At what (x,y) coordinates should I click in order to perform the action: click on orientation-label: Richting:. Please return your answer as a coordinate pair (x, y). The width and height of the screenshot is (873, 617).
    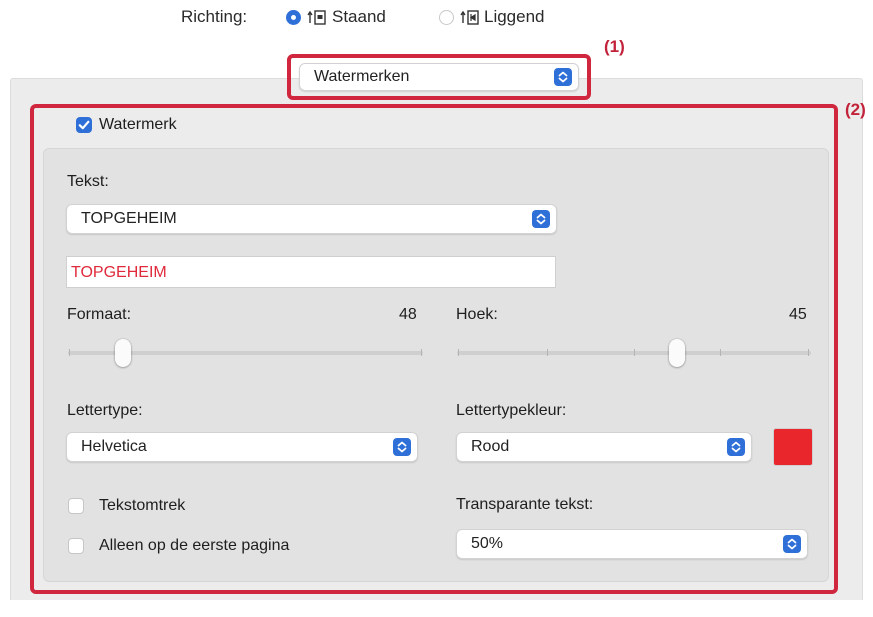
    Looking at the image, I should click on (214, 16).